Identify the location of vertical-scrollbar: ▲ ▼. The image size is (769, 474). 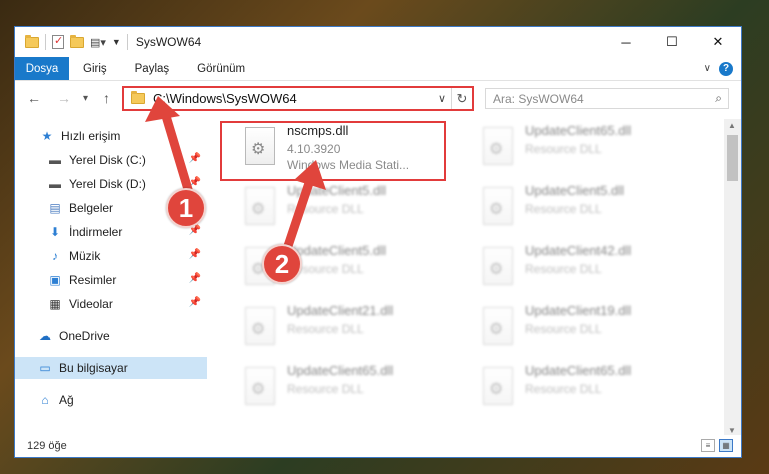
(732, 278).